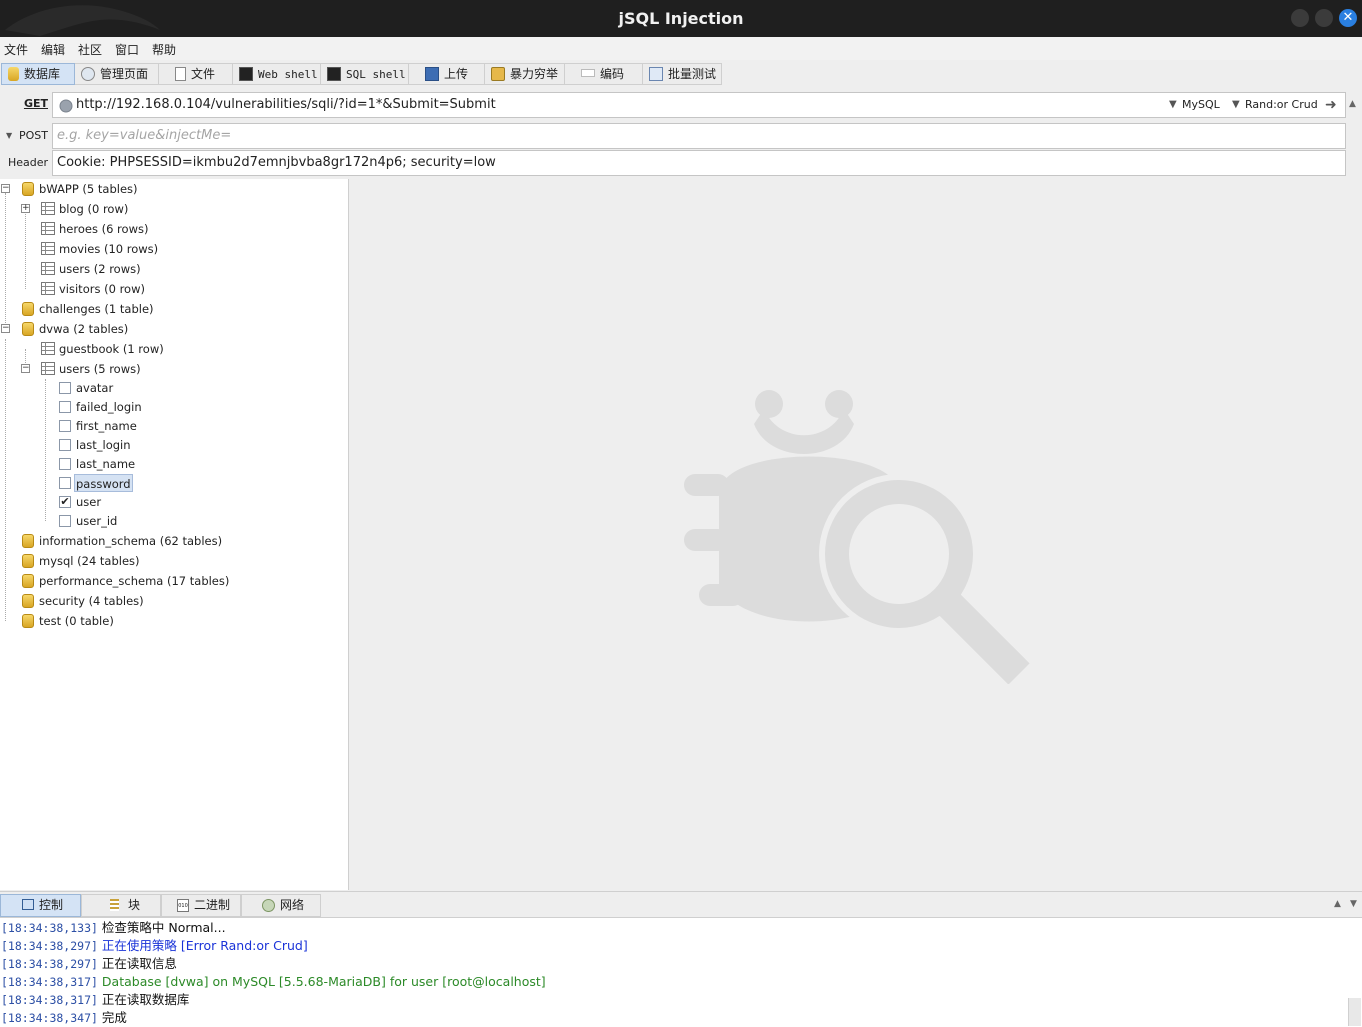 Image resolution: width=1362 pixels, height=1027 pixels. I want to click on batch-test-icon, so click(656, 74).